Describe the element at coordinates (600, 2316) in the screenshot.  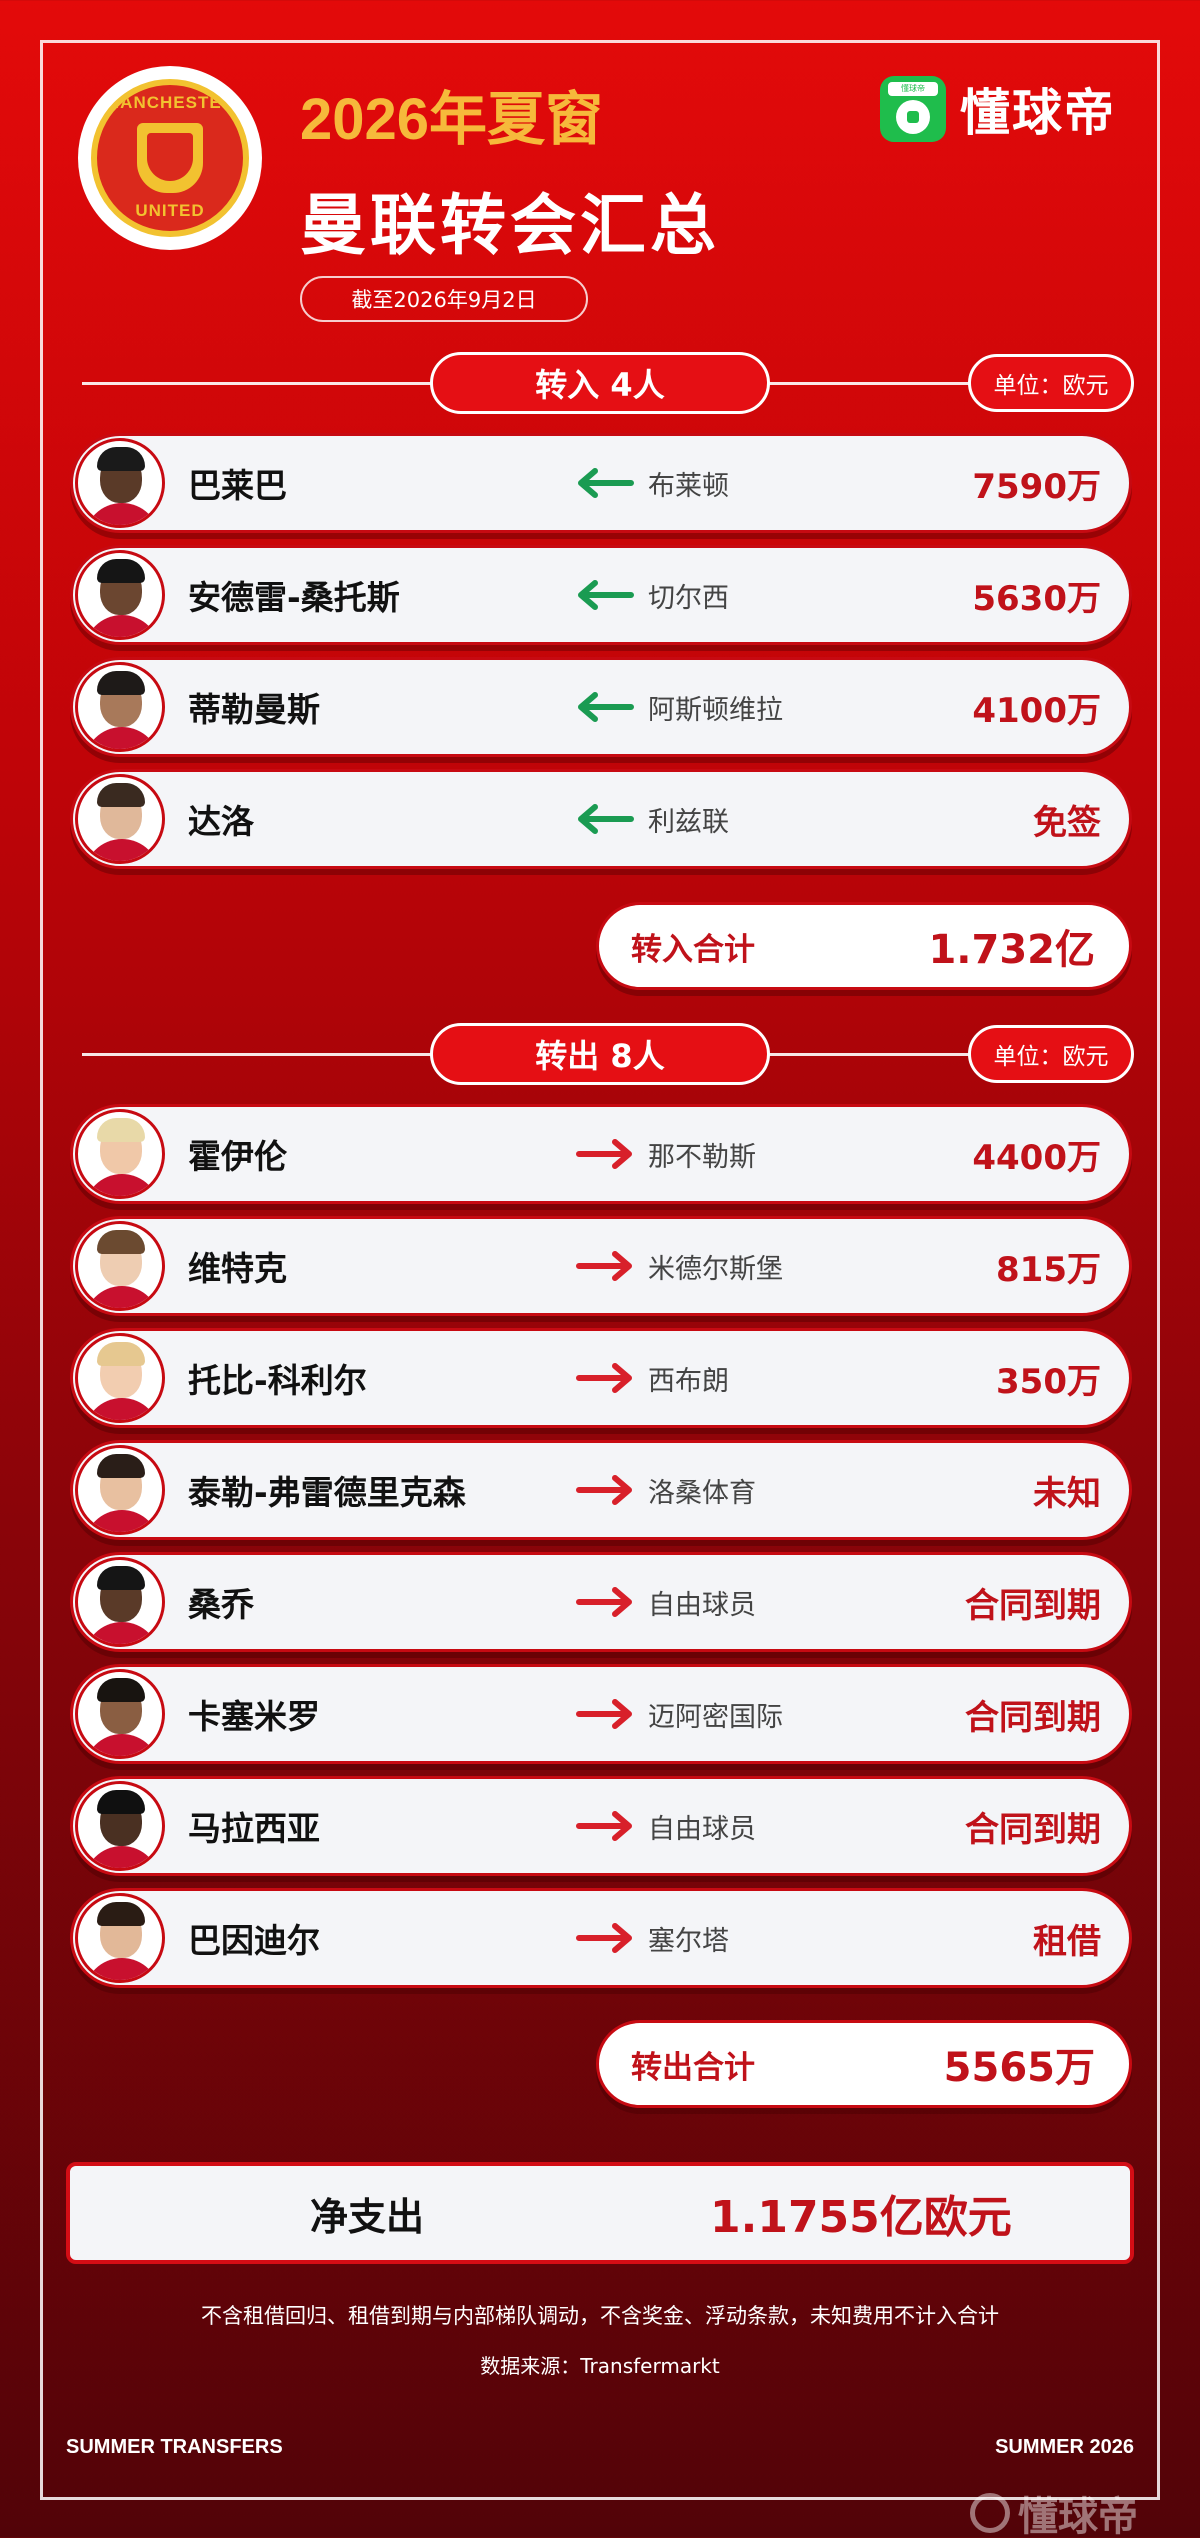
I see `footnote: 不含租借回归、租借到期与内部梯队调动，不含奖金、浮动条款，未知费用不计入合计` at that location.